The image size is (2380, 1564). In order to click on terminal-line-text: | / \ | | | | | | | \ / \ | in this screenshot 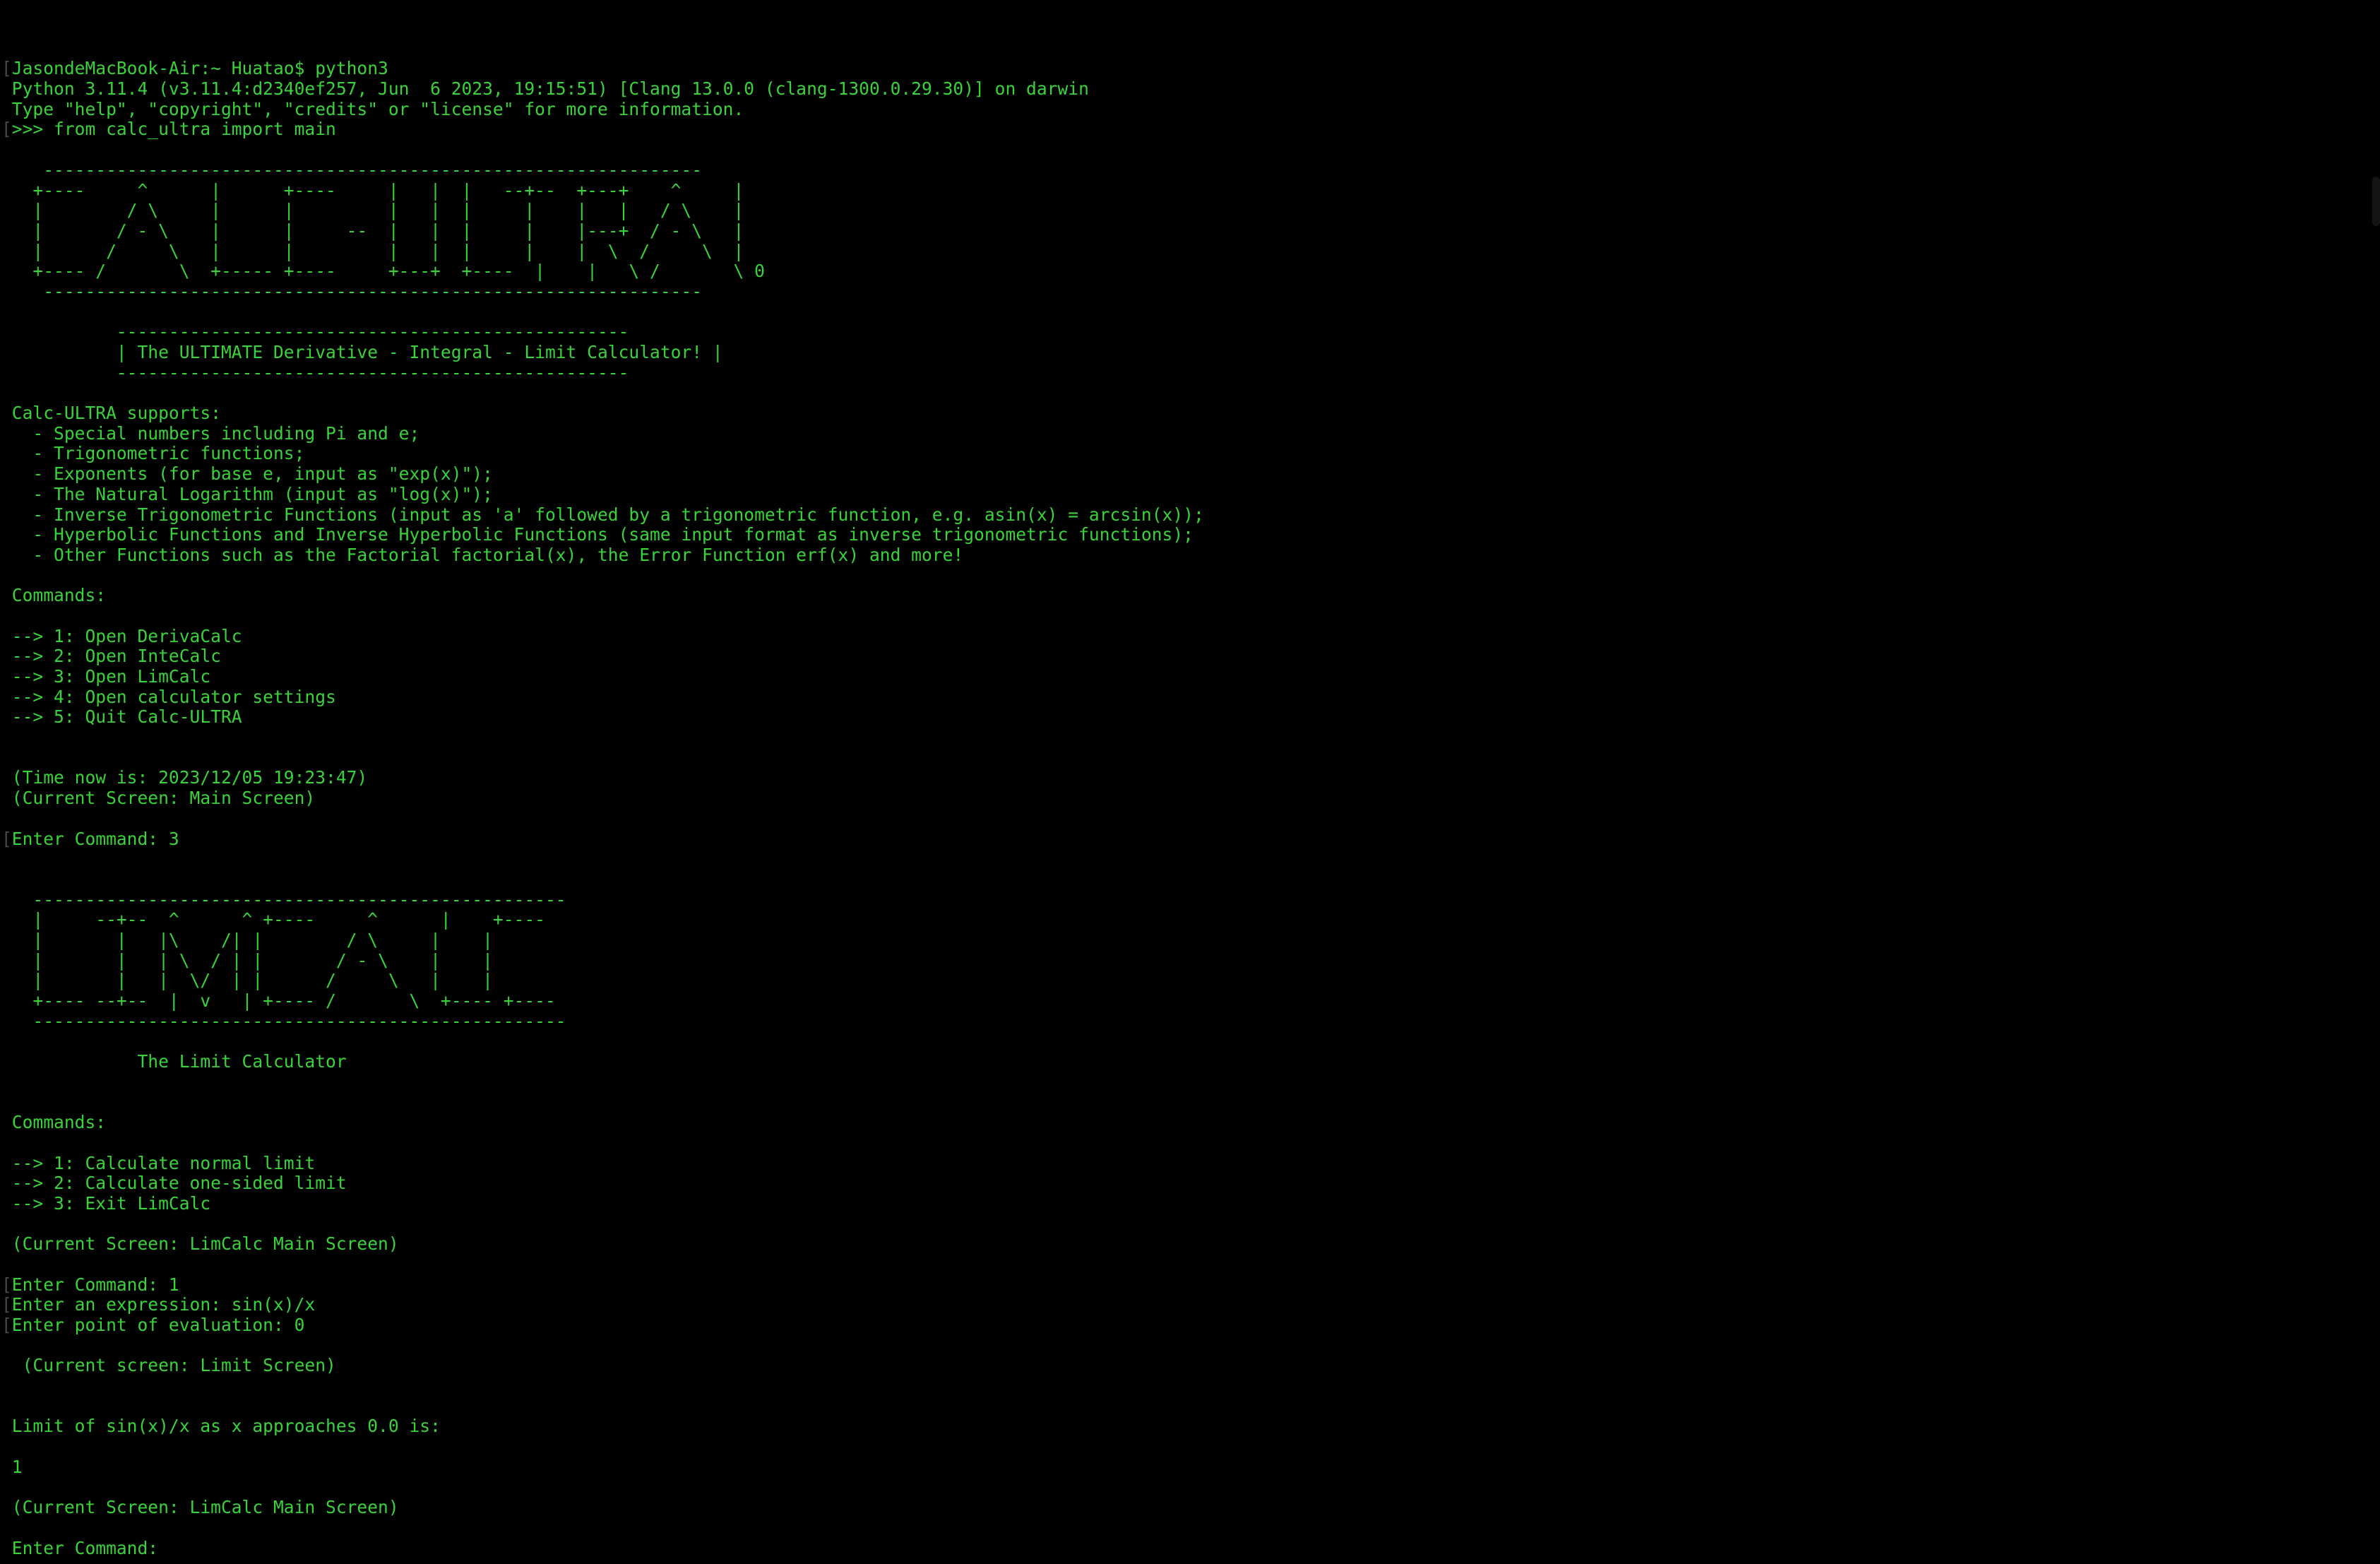, I will do `click(372, 250)`.